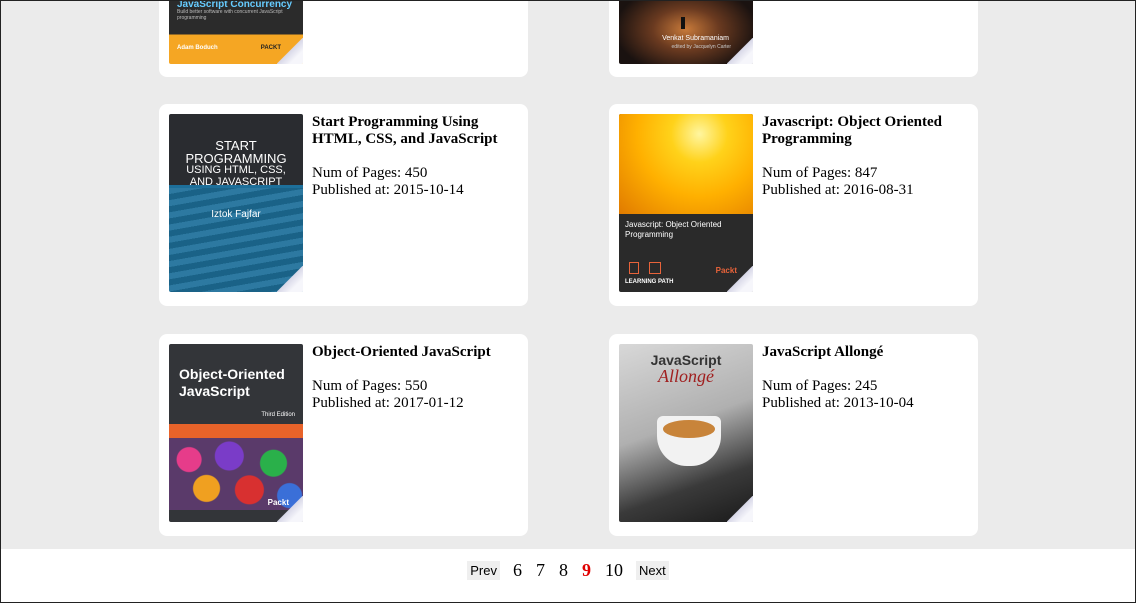 The width and height of the screenshot is (1136, 603). I want to click on book-published: Published at: 2016-08-31, so click(838, 190).